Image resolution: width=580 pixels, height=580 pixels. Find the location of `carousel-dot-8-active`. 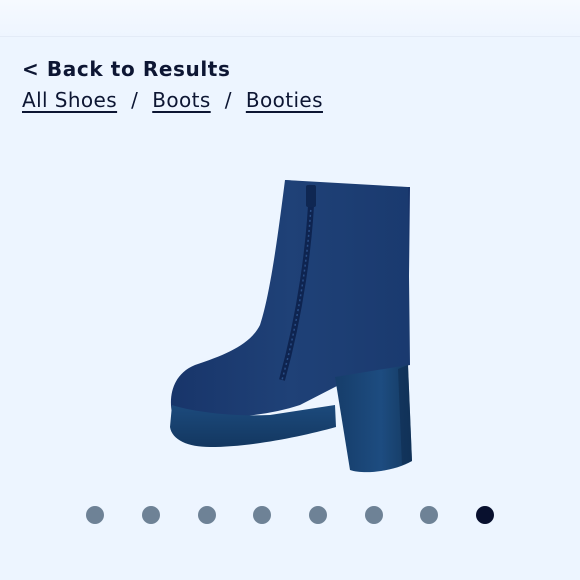

carousel-dot-8-active is located at coordinates (485, 515).